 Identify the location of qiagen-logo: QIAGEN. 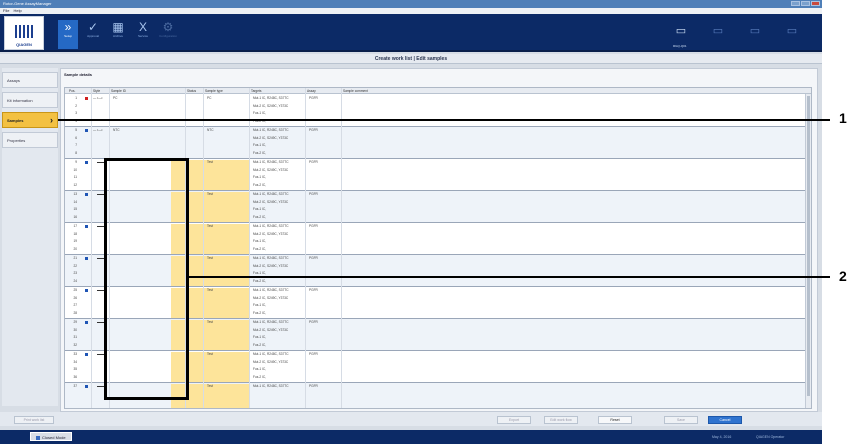
(24, 33).